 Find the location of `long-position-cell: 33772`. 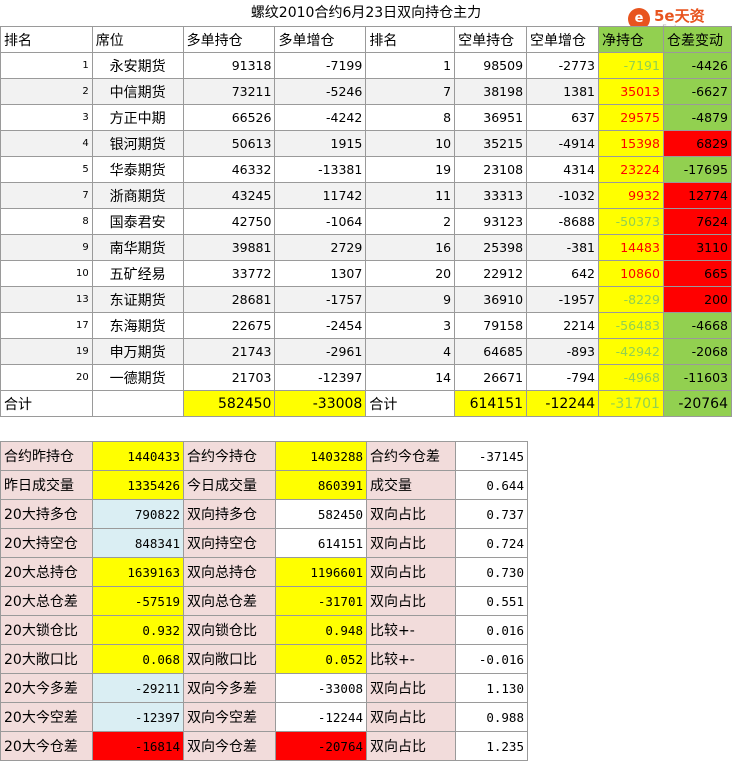

long-position-cell: 33772 is located at coordinates (229, 273).